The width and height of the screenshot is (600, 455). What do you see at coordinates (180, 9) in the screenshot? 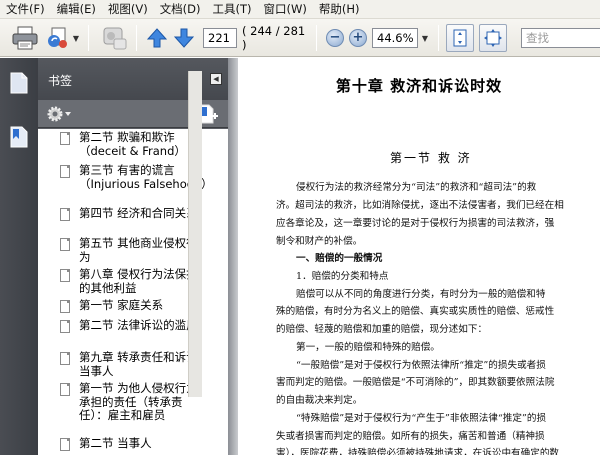
I see `menu-document: 文档(D)` at bounding box center [180, 9].